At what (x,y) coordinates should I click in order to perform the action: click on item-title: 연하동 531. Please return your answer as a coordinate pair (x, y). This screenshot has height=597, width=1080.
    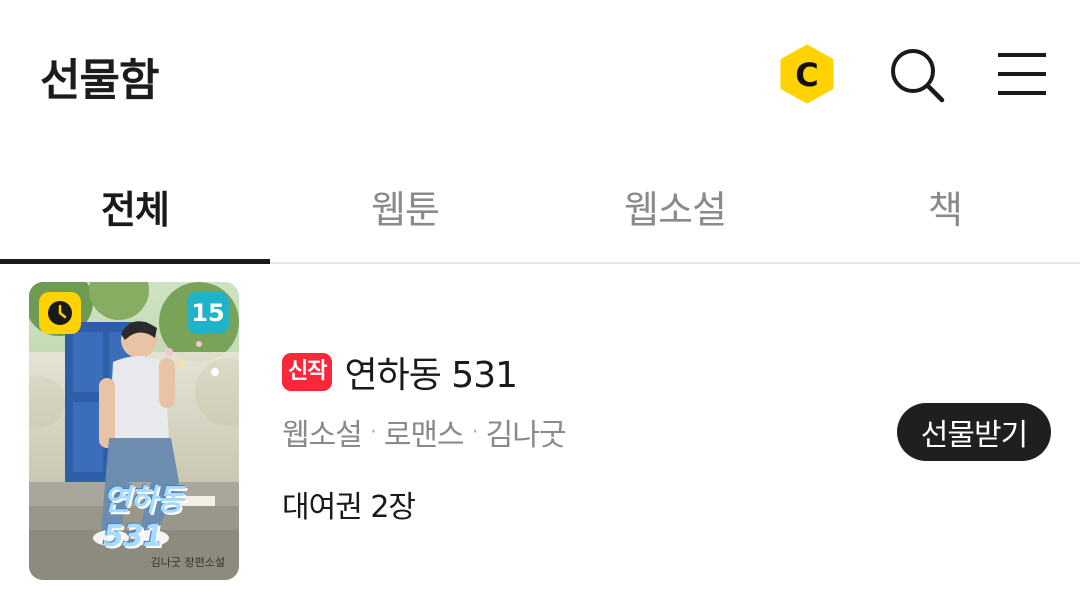
    Looking at the image, I should click on (431, 372).